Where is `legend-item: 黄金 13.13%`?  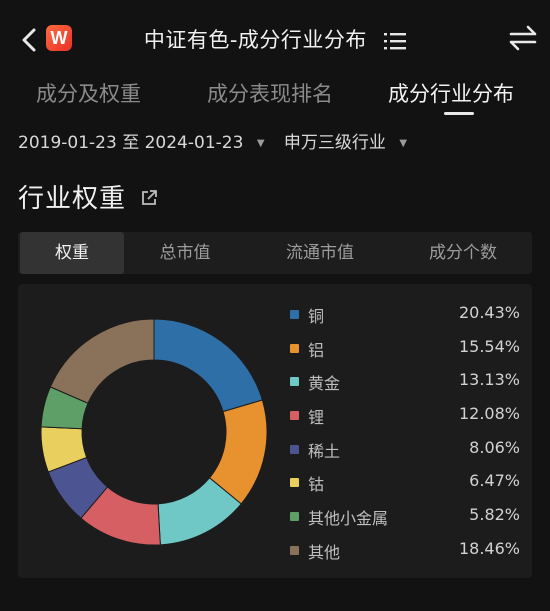
legend-item: 黄金 13.13% is located at coordinates (405, 384).